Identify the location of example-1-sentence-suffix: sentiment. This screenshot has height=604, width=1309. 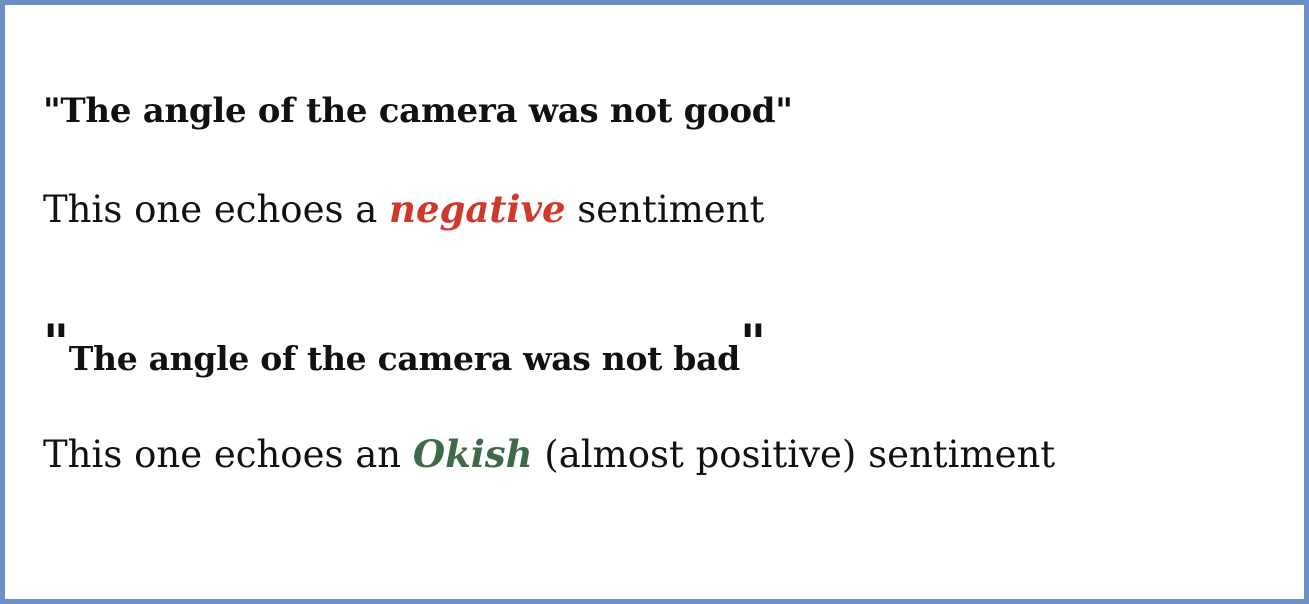
(665, 209).